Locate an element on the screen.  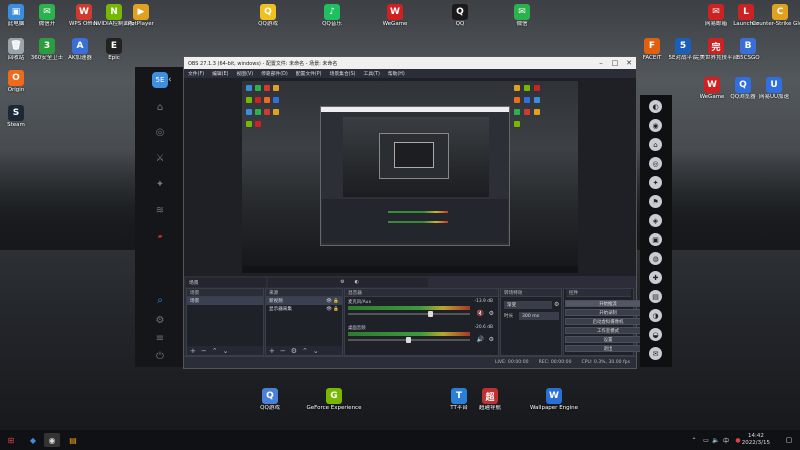
desktop-icon: E Epic is located at coordinates (114, 50).